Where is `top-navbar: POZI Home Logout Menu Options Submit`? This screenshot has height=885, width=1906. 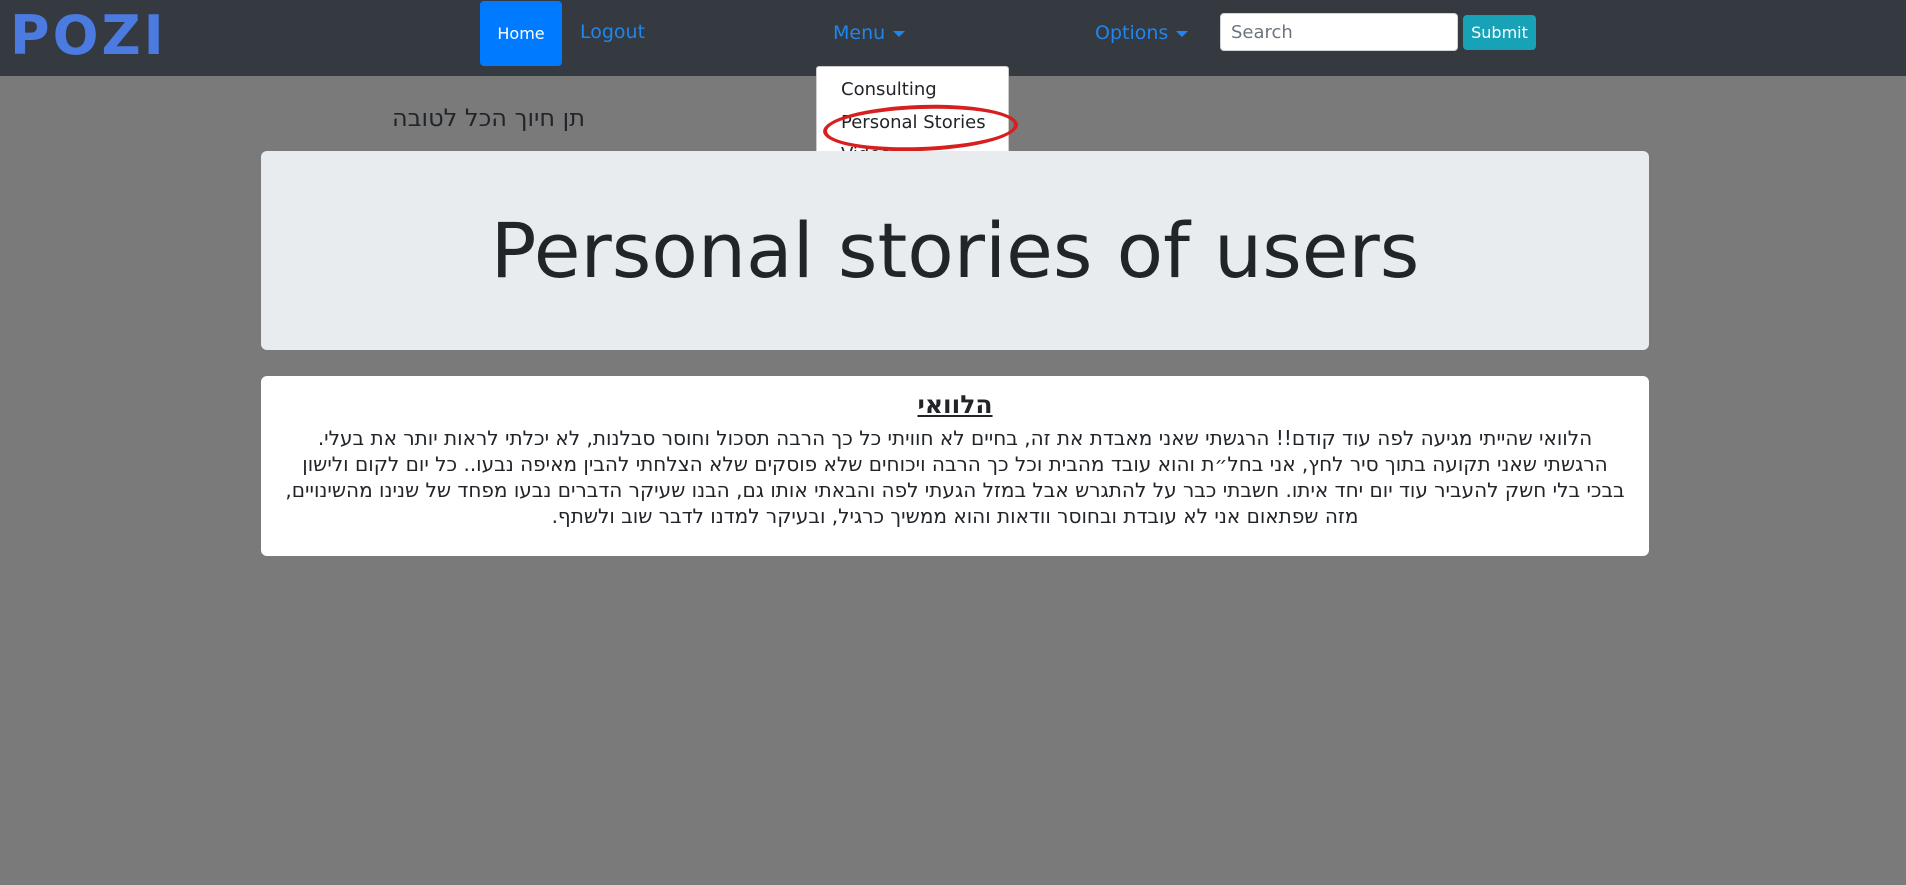
top-navbar: POZI Home Logout Menu Options Submit is located at coordinates (953, 38).